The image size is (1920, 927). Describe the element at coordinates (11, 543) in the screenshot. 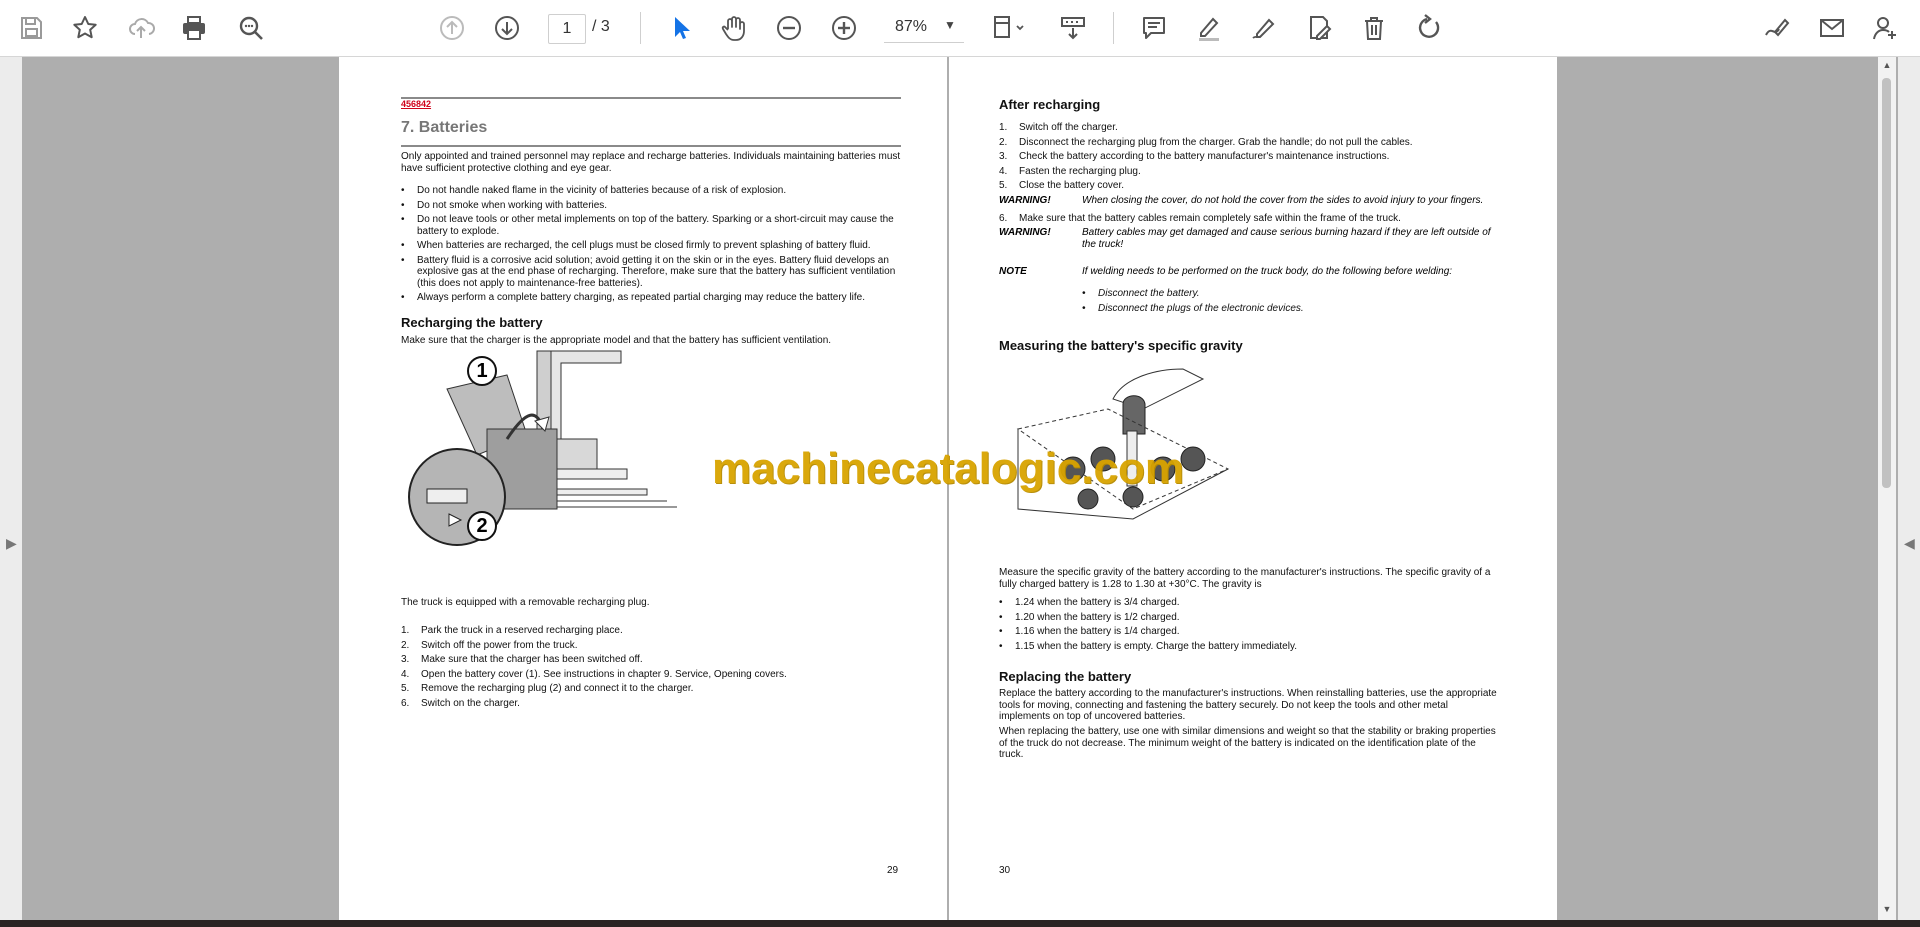

I see `expand-left-icon: ▶` at that location.